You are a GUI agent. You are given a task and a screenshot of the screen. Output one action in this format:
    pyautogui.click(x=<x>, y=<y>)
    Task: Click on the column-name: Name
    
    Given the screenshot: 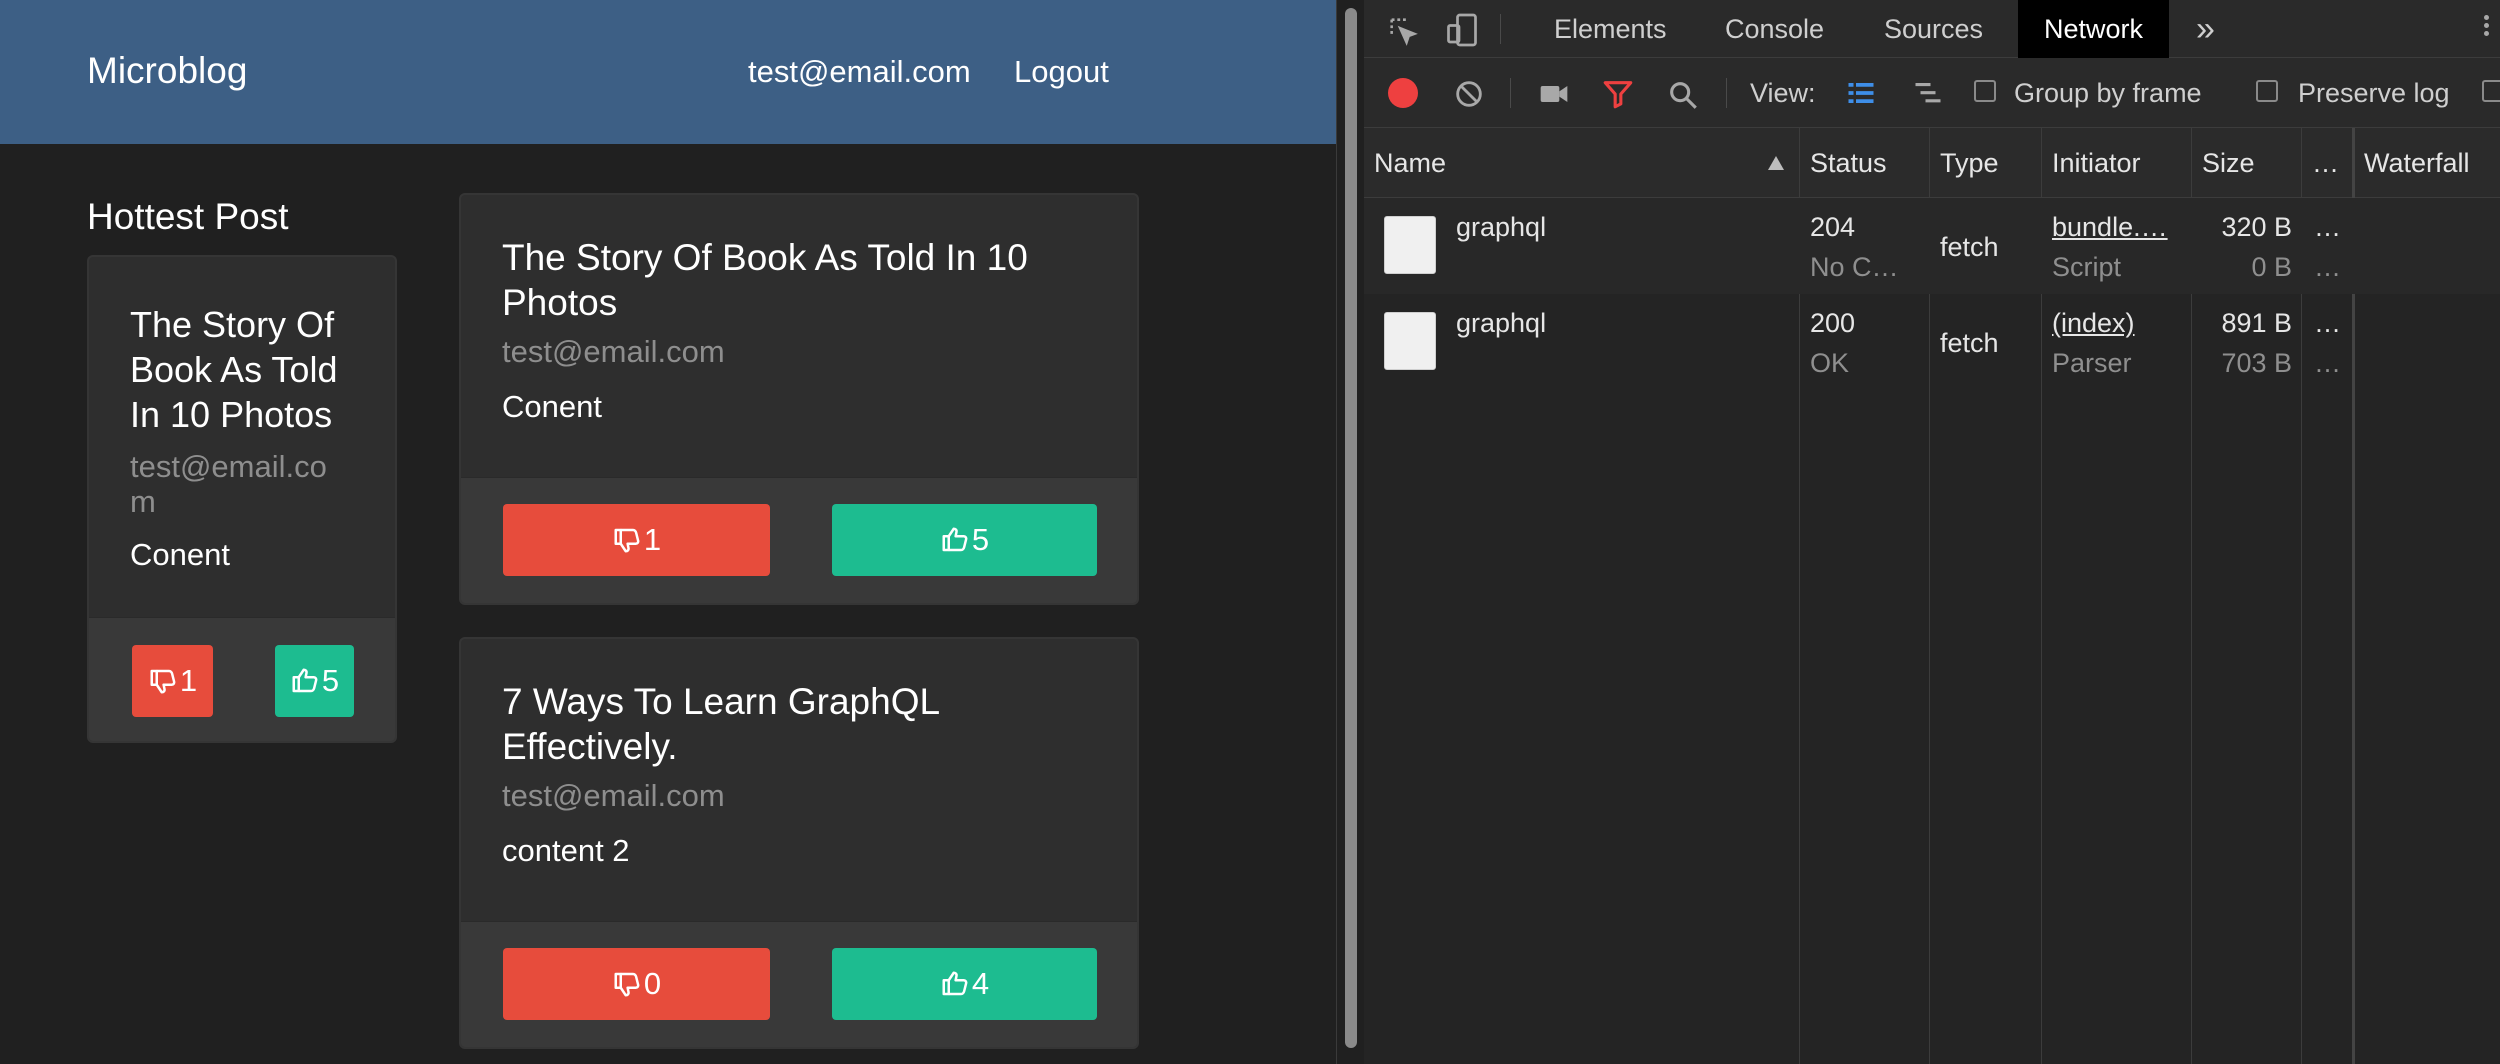 What is the action you would take?
    pyautogui.click(x=1405, y=163)
    